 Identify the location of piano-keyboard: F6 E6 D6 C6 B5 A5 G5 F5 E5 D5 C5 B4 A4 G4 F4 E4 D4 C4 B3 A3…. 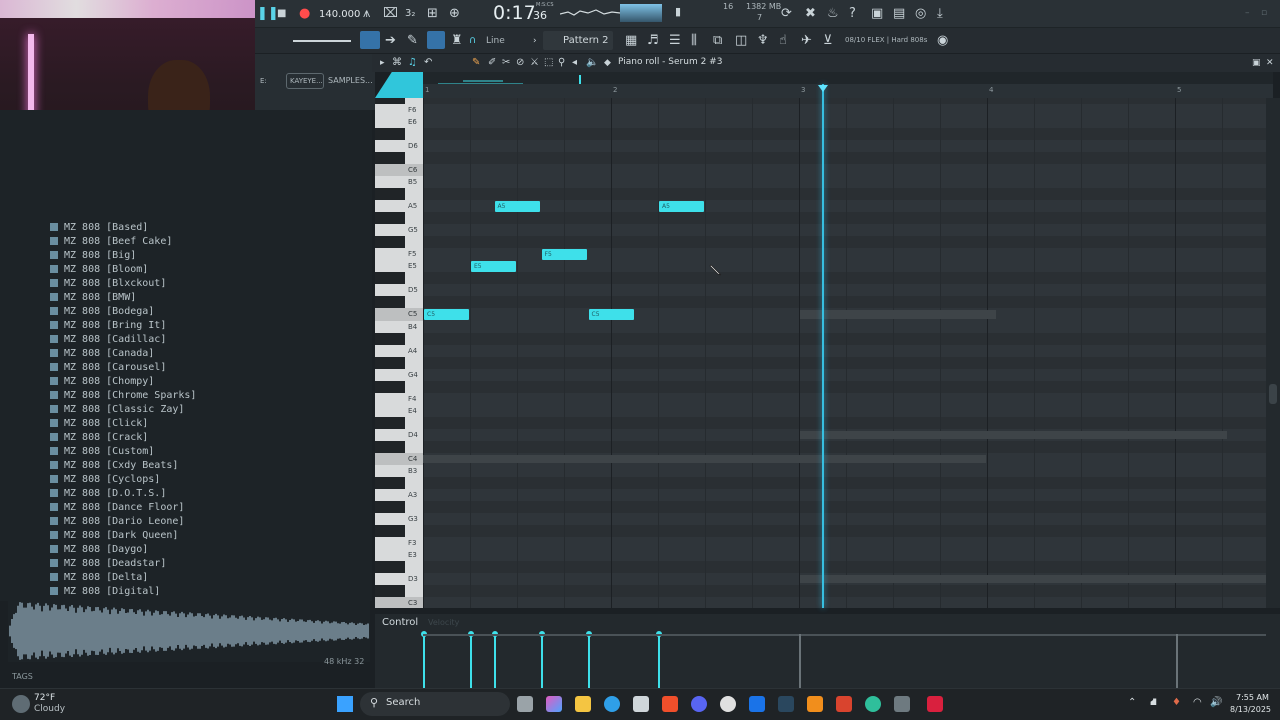
(399, 353).